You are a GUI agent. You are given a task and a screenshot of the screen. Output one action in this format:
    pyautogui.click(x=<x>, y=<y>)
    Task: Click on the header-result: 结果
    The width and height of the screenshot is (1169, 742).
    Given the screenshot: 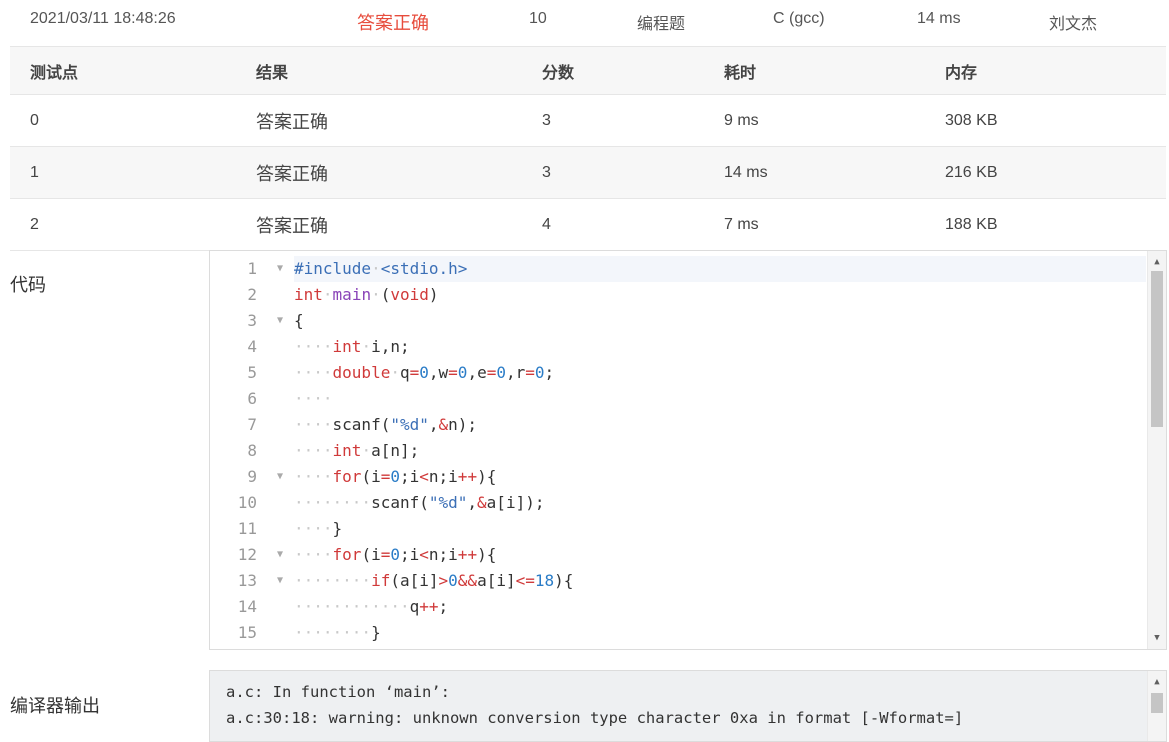 What is the action you would take?
    pyautogui.click(x=379, y=70)
    